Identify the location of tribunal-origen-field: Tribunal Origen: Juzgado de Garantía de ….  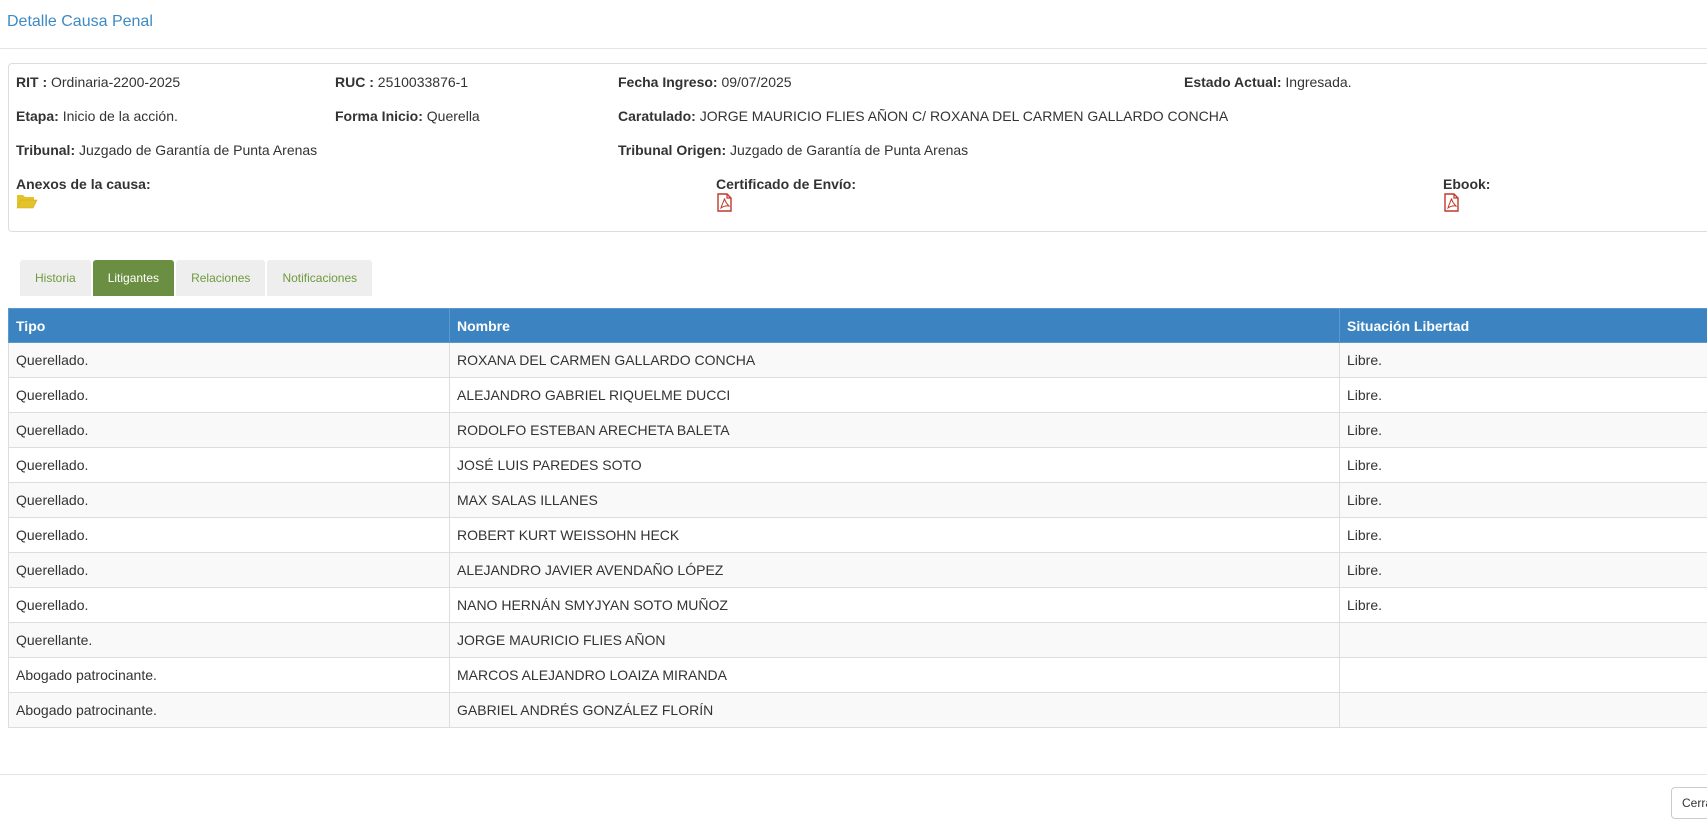
(793, 150).